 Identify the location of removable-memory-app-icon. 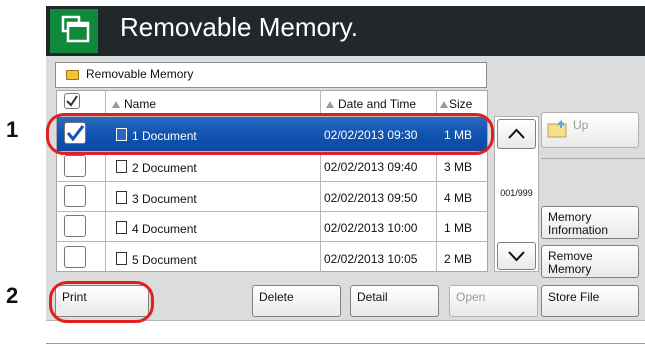
(74, 31).